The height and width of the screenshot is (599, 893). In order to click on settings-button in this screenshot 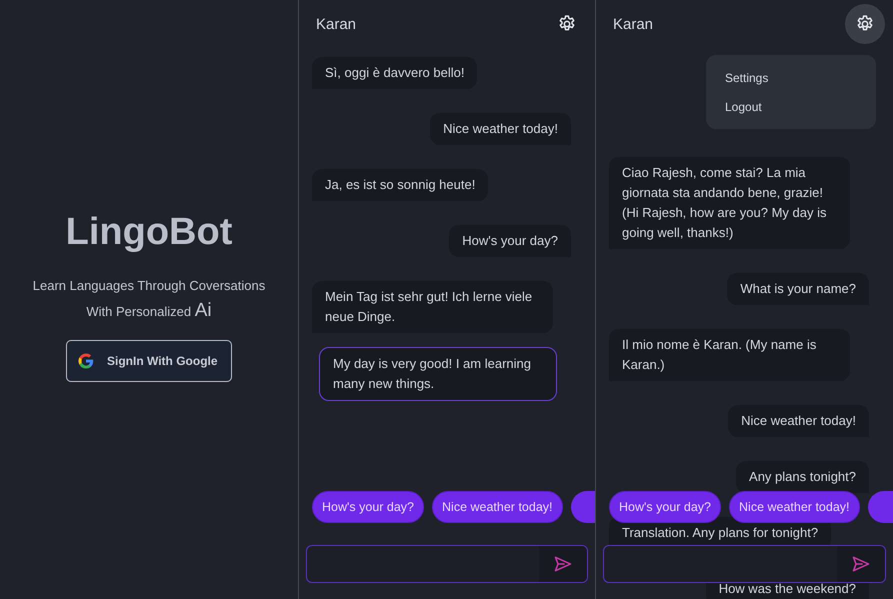, I will do `click(865, 24)`.